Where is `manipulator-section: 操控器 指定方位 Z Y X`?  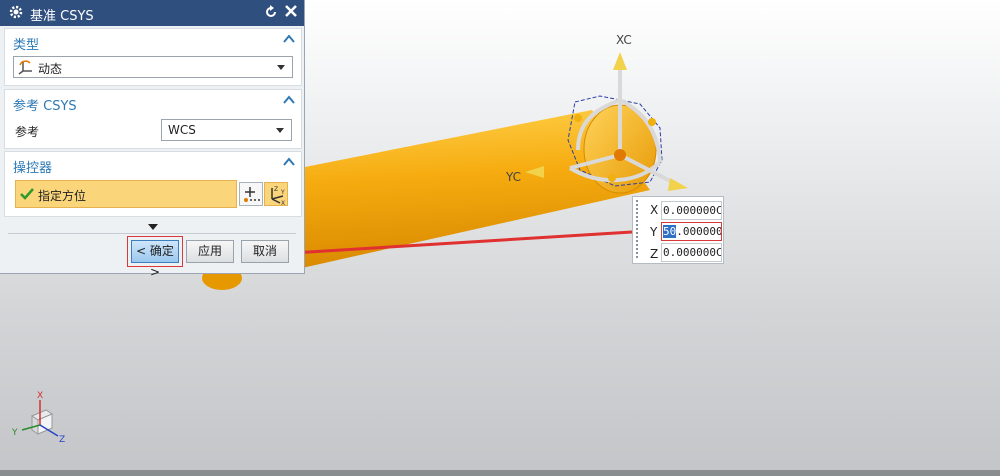 manipulator-section: 操控器 指定方位 Z Y X is located at coordinates (153, 184).